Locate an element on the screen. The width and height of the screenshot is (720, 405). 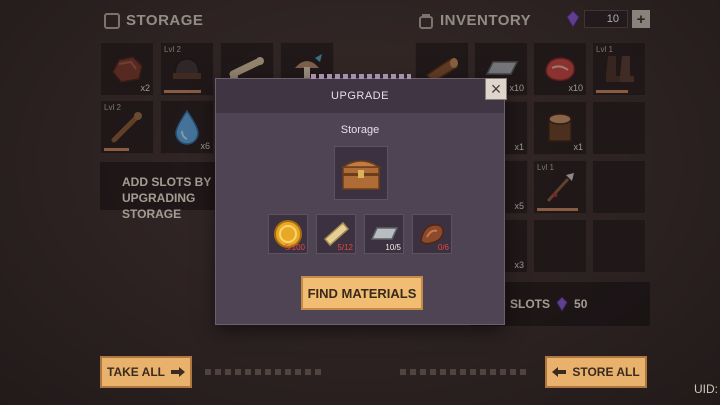
divider-left is located at coordinates (265, 372).